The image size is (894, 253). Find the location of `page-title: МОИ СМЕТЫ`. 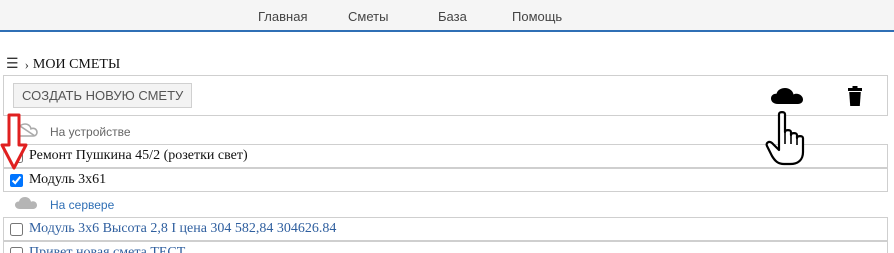

page-title: МОИ СМЕТЫ is located at coordinates (76, 64).